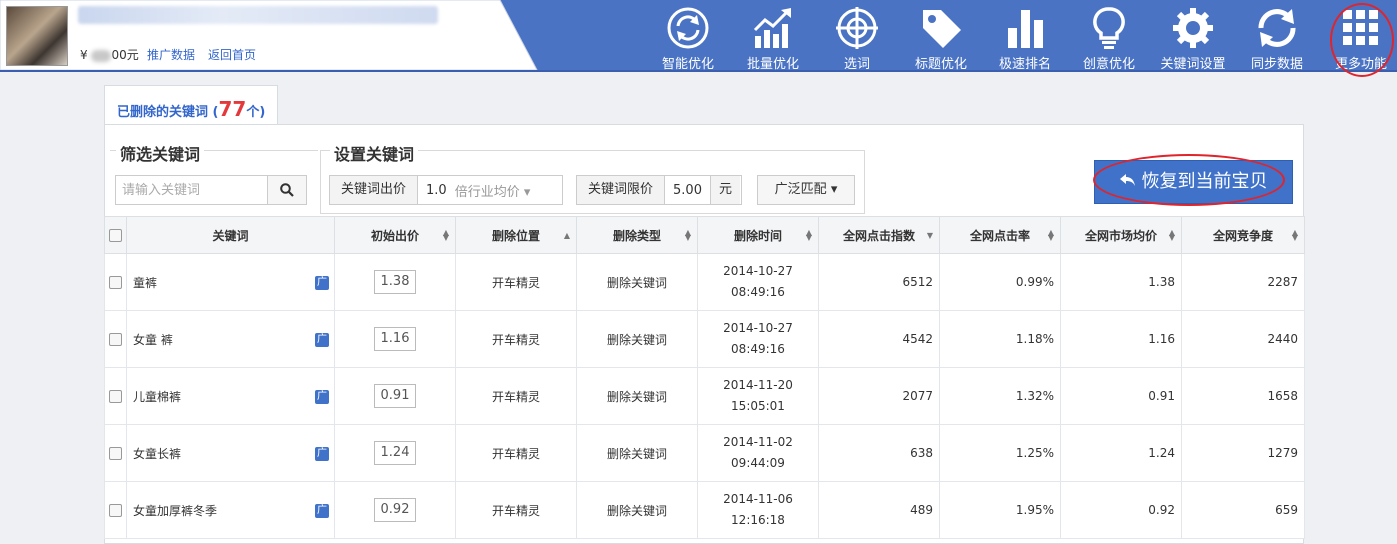 Image resolution: width=1397 pixels, height=544 pixels. I want to click on reply-arrow-icon, so click(1127, 182).